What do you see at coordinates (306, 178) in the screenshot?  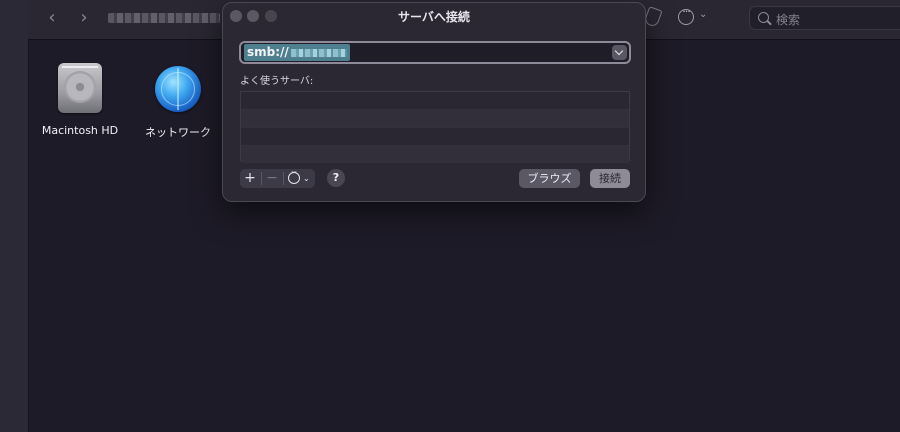 I see `chevron-down-icon: ⌄` at bounding box center [306, 178].